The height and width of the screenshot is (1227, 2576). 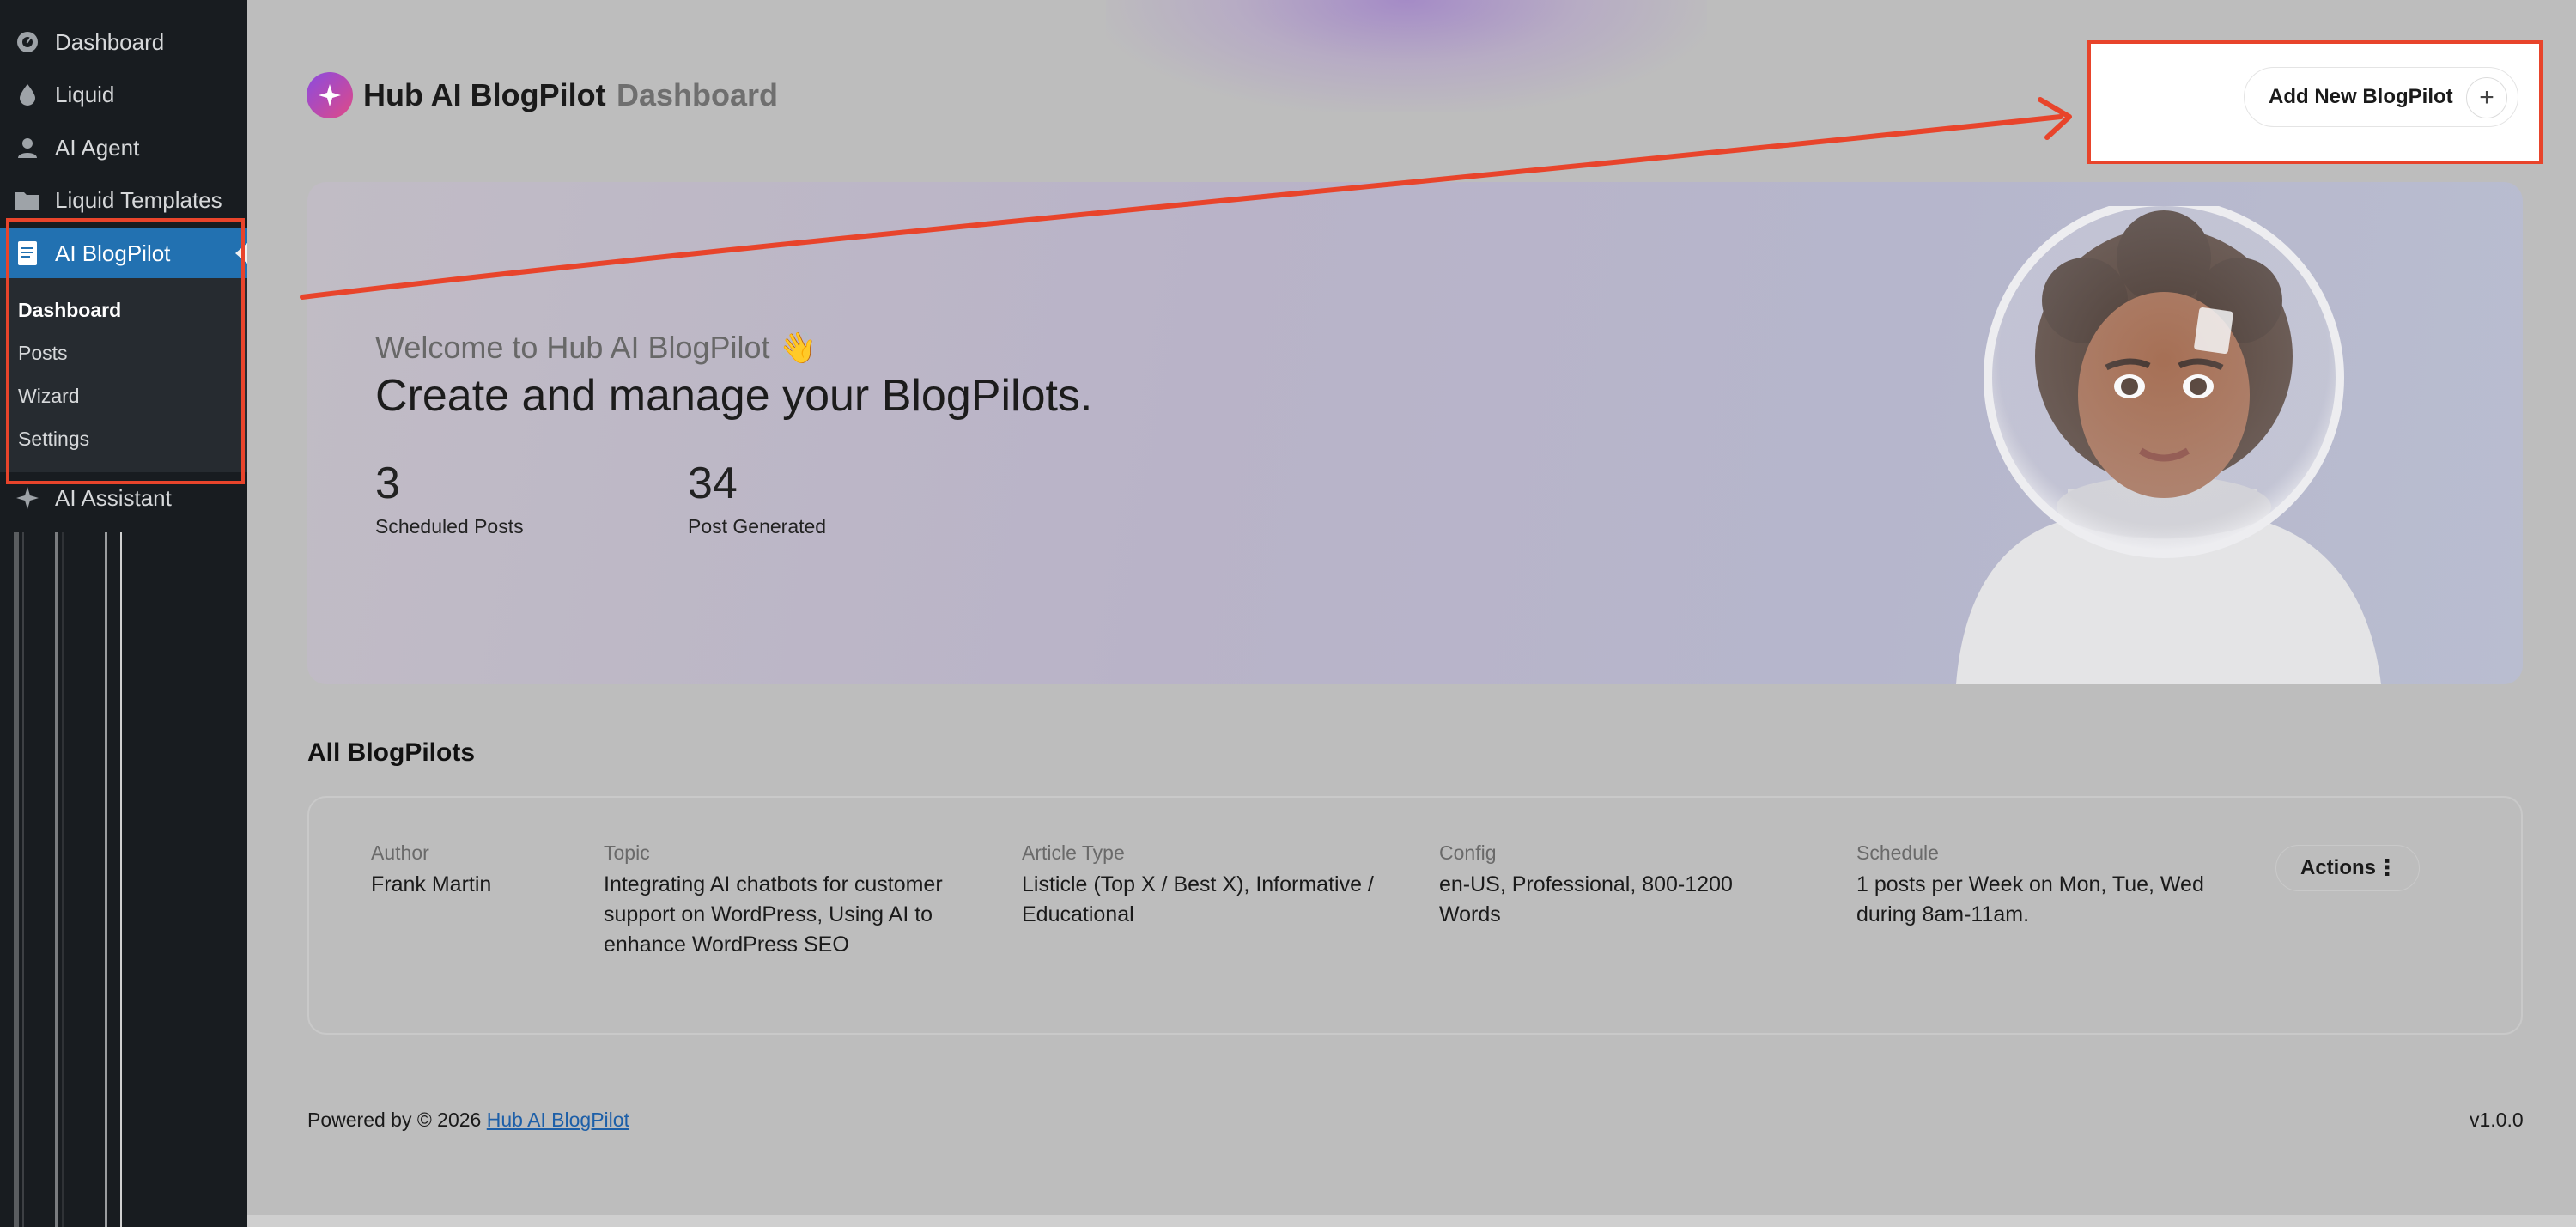 I want to click on sidebar-item-liquid: Liquid, so click(x=123, y=94).